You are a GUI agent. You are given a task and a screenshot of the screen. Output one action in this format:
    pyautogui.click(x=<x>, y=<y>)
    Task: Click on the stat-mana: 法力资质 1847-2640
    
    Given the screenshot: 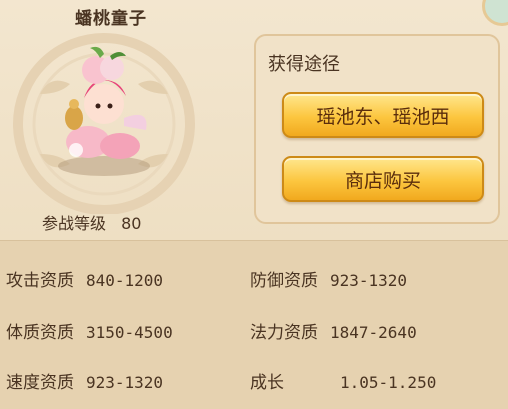 What is the action you would take?
    pyautogui.click(x=333, y=330)
    